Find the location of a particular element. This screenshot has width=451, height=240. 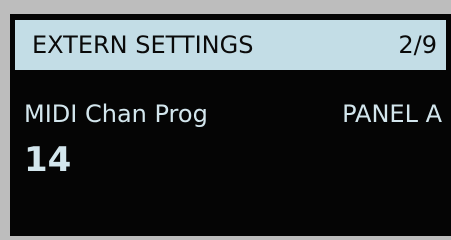

page-indicator: 2/9 is located at coordinates (417, 45).